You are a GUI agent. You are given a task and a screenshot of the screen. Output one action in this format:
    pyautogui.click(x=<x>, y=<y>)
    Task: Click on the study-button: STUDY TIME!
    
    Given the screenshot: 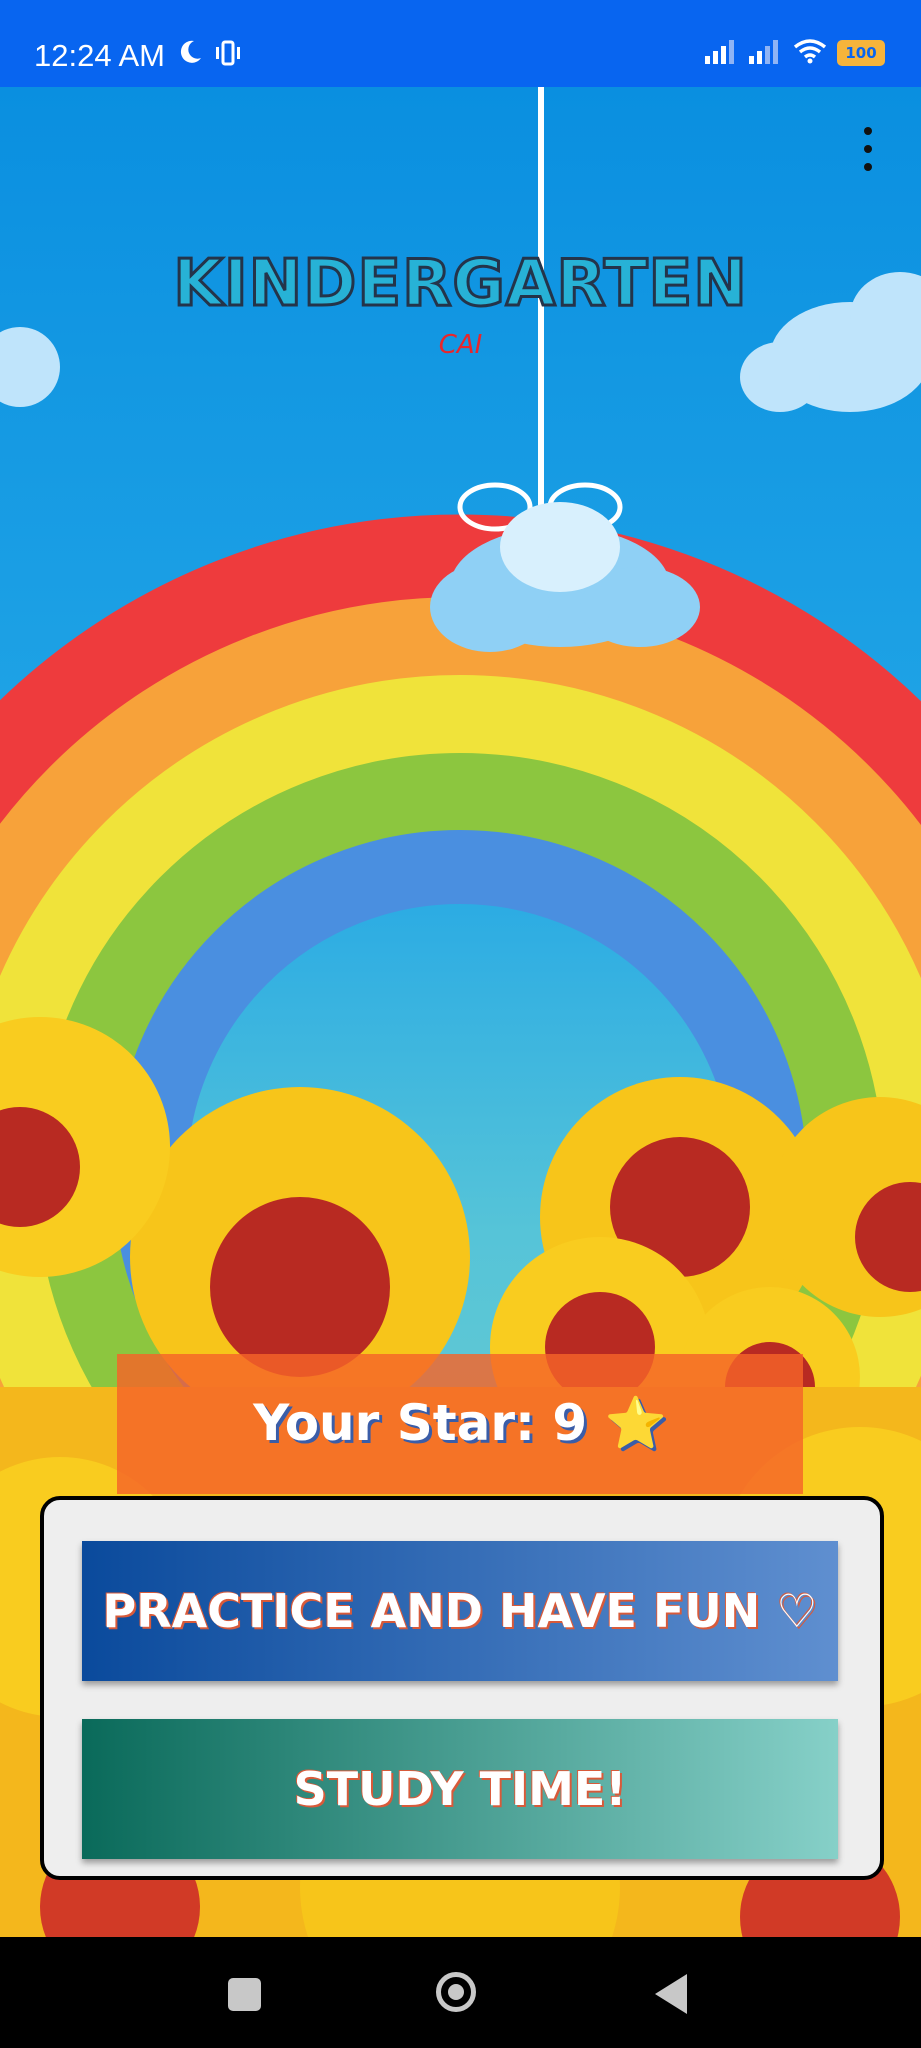 What is the action you would take?
    pyautogui.click(x=460, y=1789)
    